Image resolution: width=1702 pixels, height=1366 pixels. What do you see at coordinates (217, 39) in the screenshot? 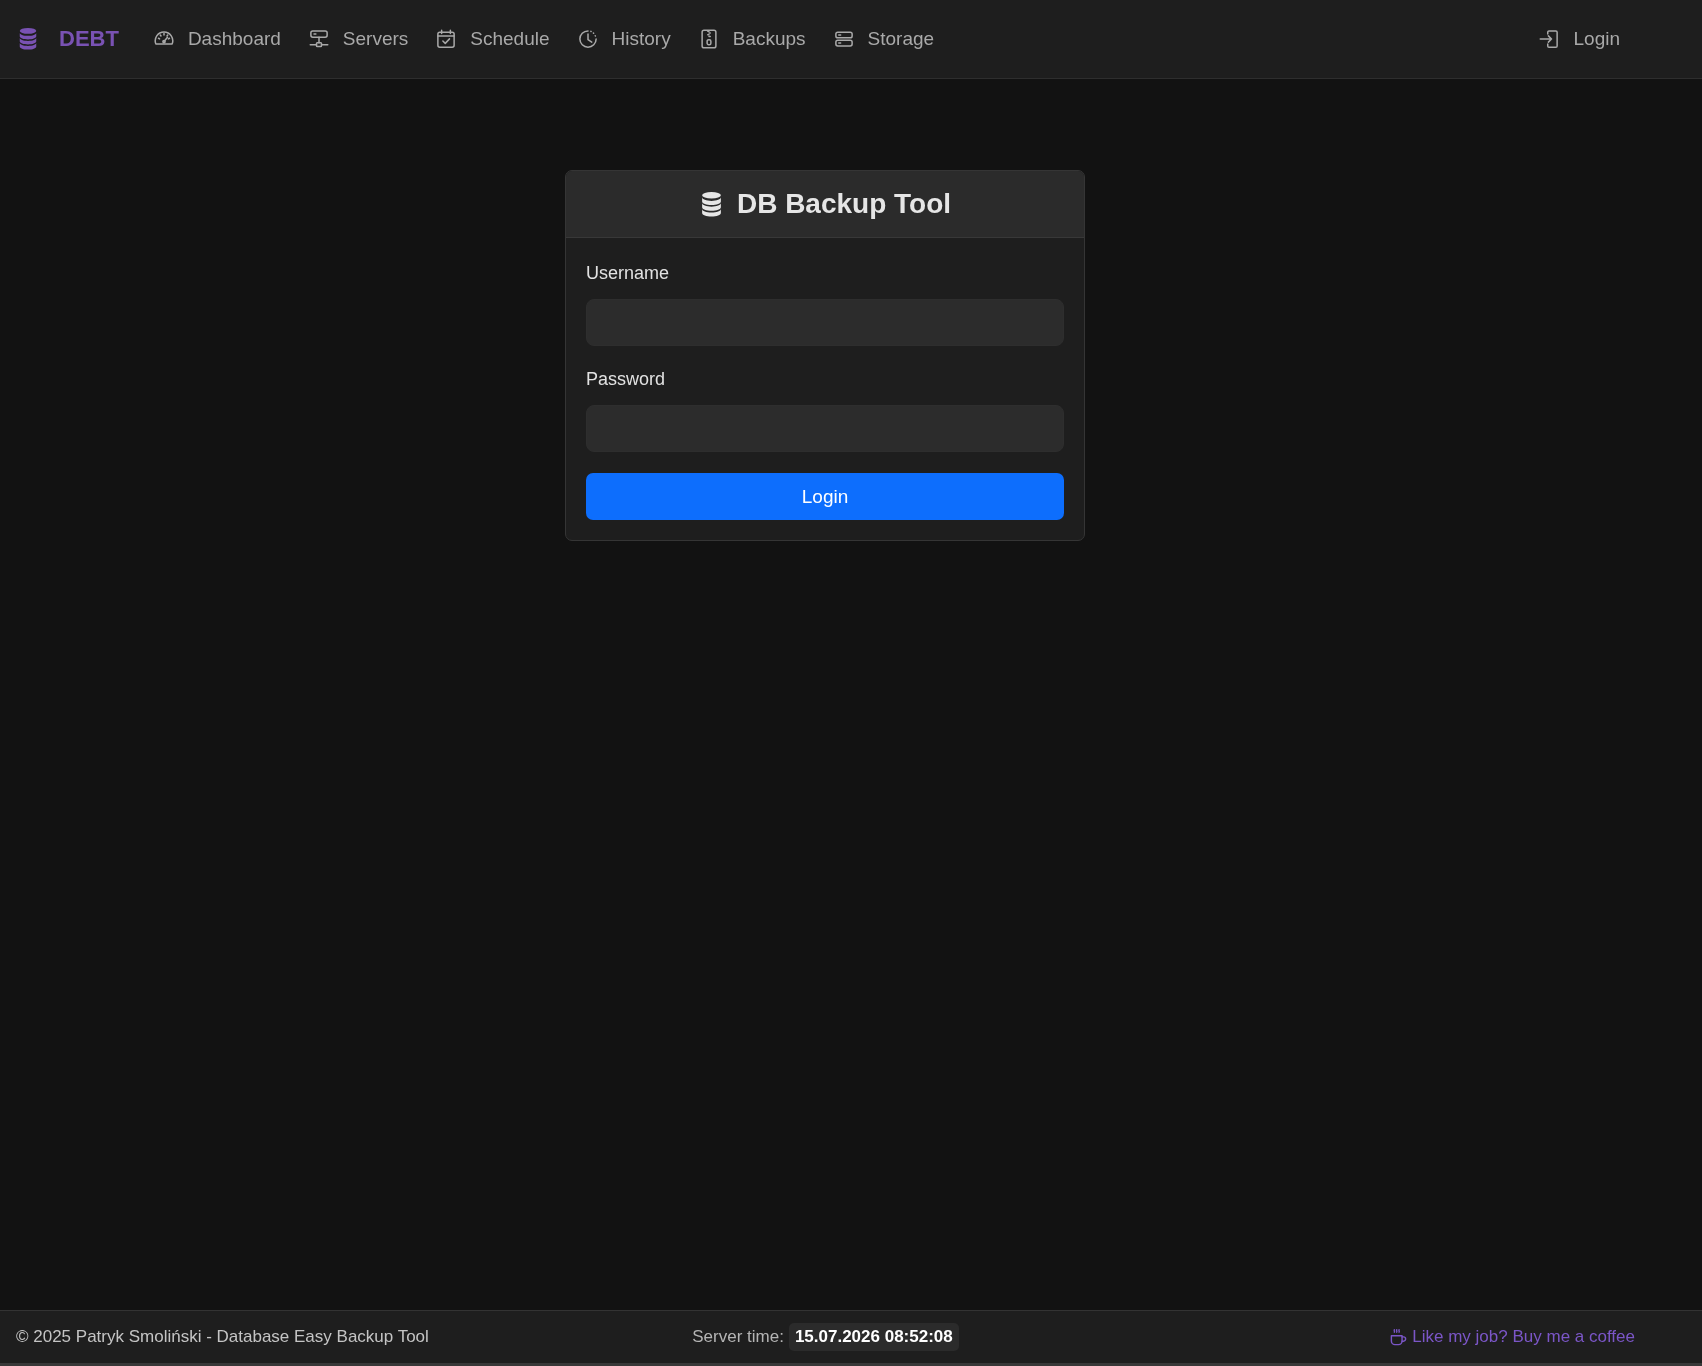
I see `nav-link: Dashboard` at bounding box center [217, 39].